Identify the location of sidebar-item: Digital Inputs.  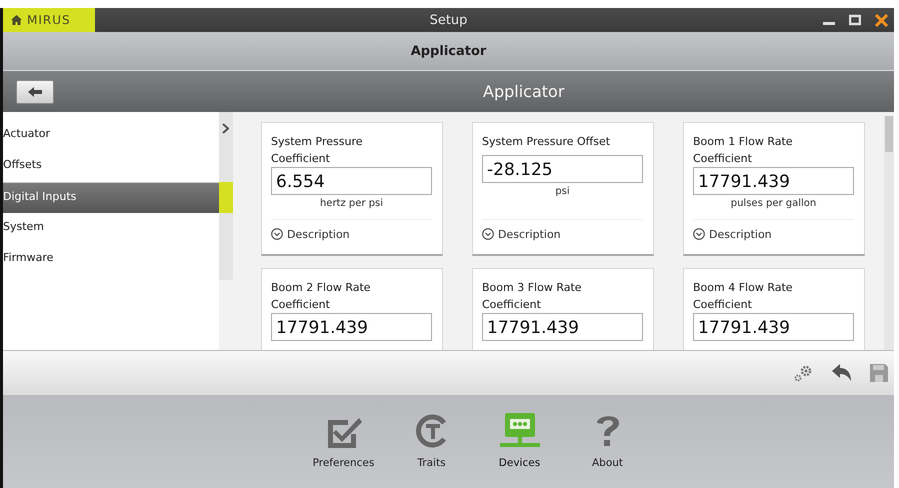
(111, 197).